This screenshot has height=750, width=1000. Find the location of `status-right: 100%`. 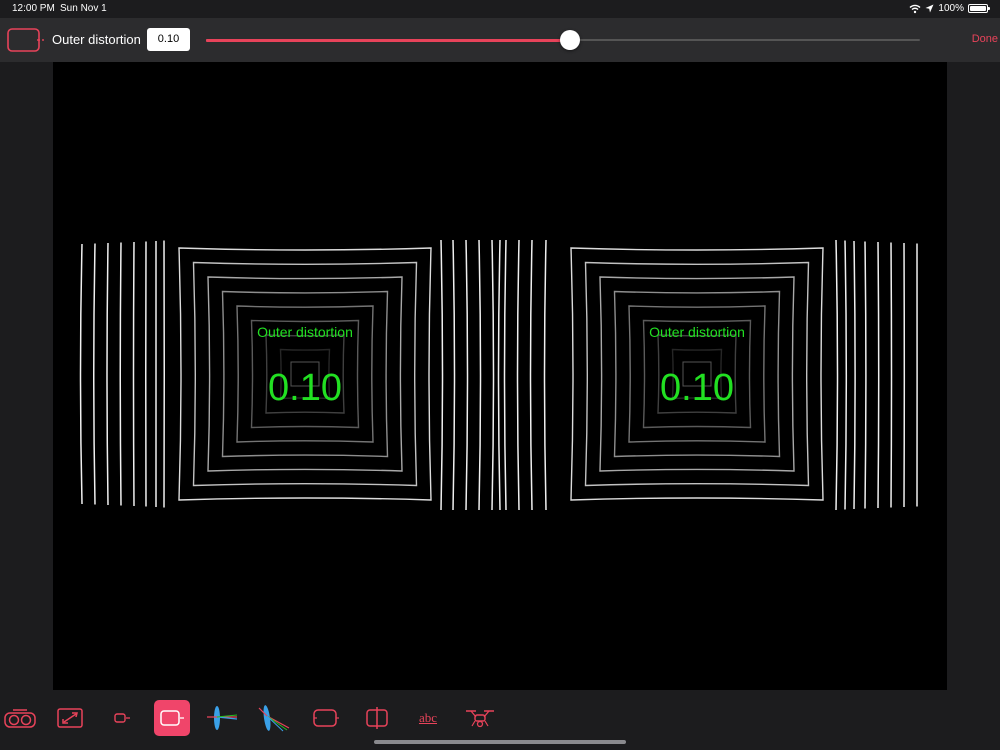

status-right: 100% is located at coordinates (949, 8).